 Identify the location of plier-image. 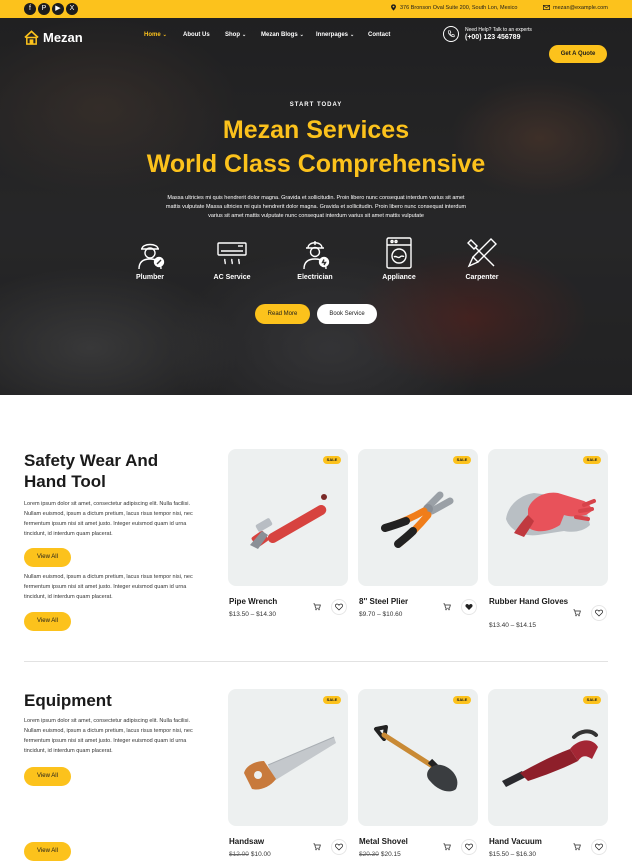
(417, 519).